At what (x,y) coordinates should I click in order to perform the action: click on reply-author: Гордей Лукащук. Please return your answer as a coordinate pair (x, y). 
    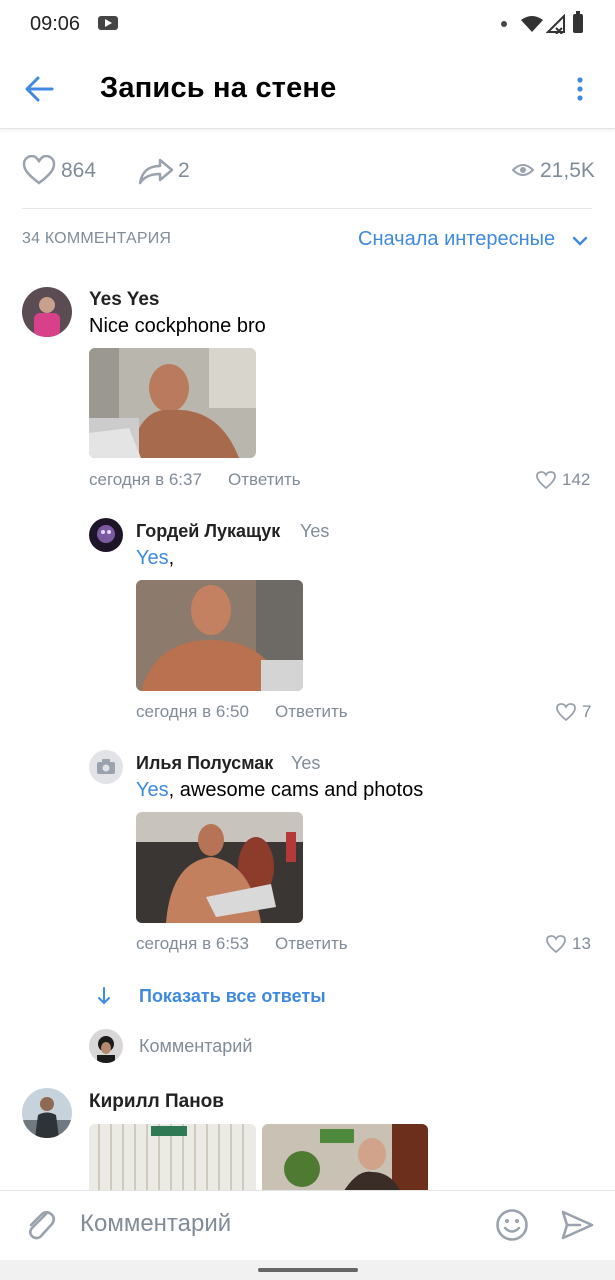
    Looking at the image, I should click on (208, 531).